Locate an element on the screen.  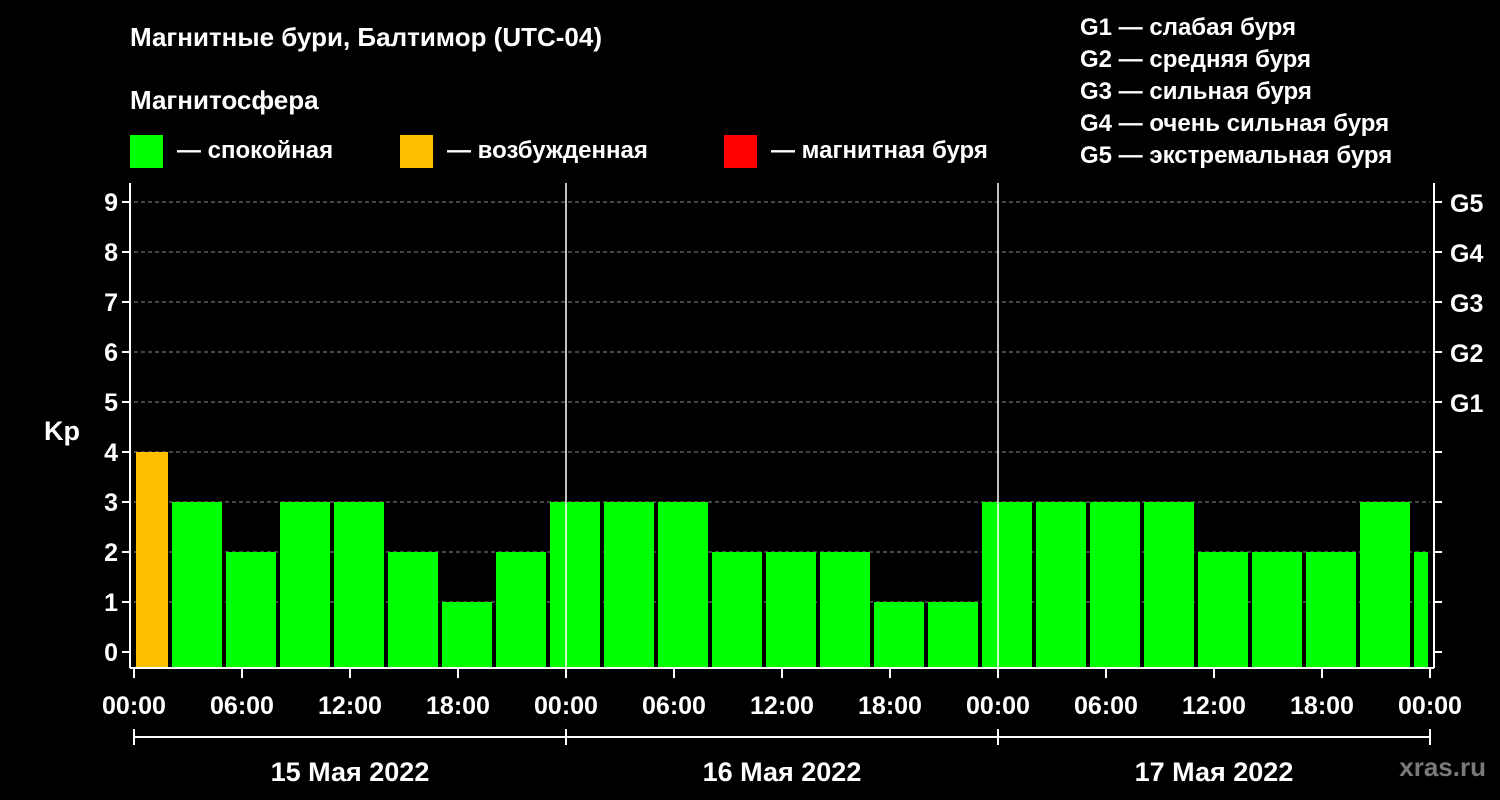
x-tick-label-0: 00:00 is located at coordinates (134, 706).